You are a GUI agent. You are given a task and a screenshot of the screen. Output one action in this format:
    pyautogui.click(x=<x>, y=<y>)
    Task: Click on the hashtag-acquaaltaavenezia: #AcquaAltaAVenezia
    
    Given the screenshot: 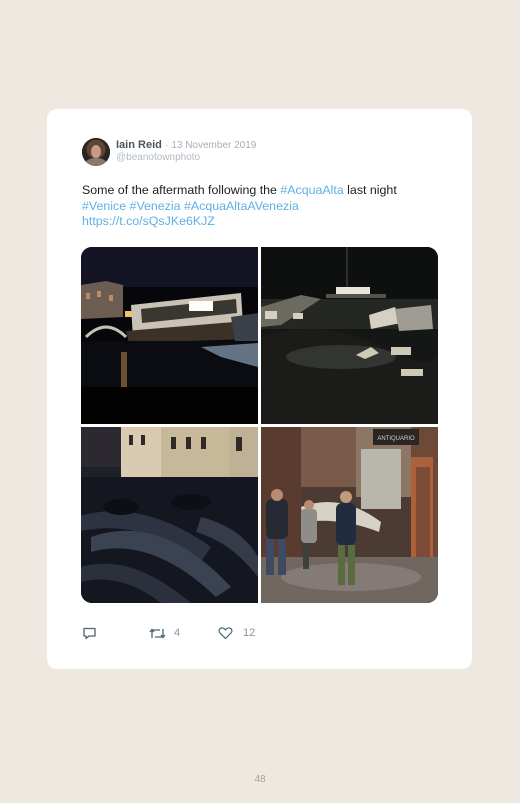 What is the action you would take?
    pyautogui.click(x=241, y=206)
    